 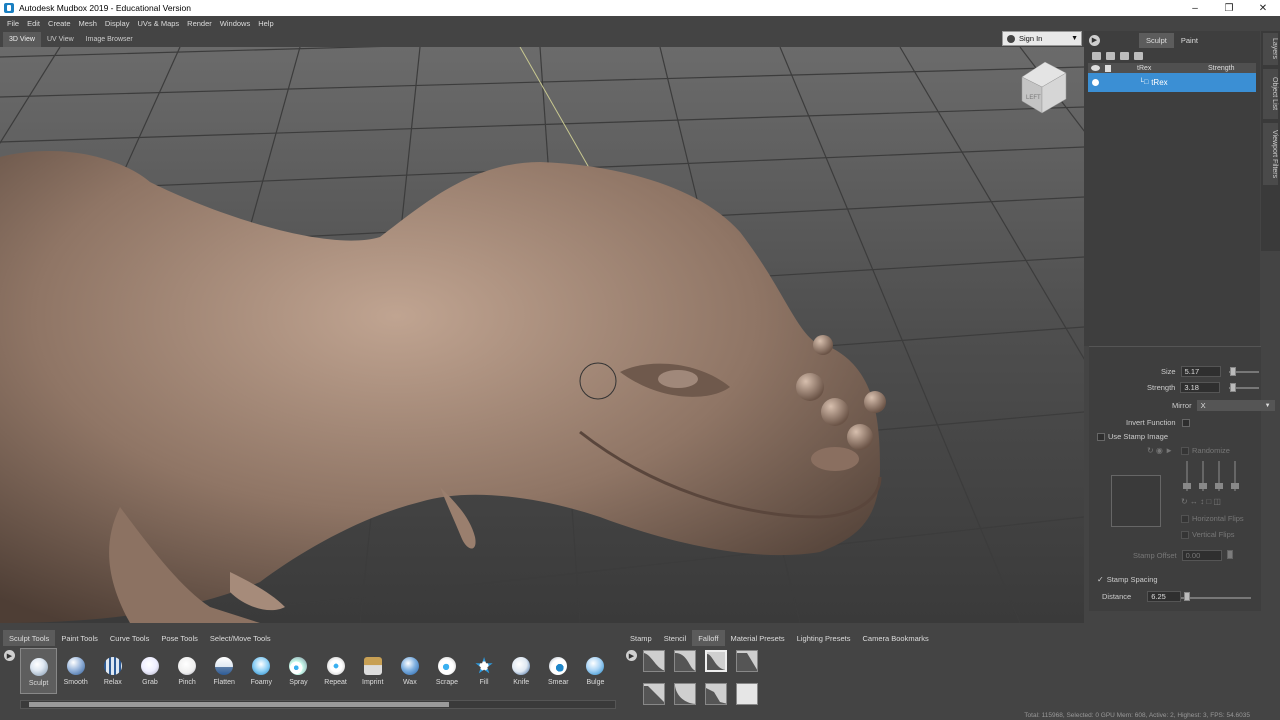 I want to click on tool-smear: Smear, so click(x=558, y=671).